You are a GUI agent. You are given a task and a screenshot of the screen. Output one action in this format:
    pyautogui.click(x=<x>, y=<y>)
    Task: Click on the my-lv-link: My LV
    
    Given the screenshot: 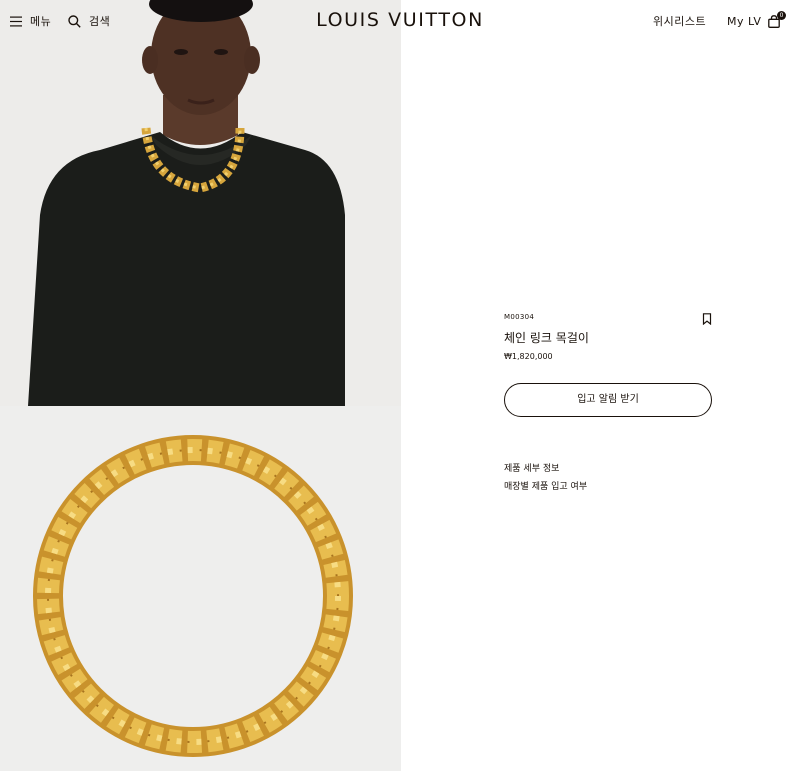 What is the action you would take?
    pyautogui.click(x=744, y=21)
    